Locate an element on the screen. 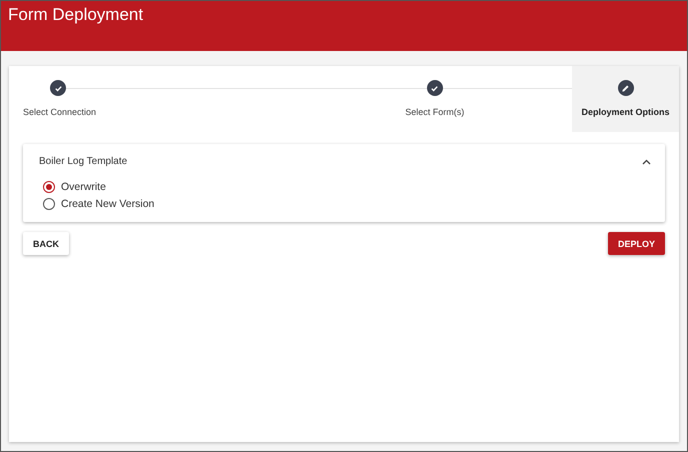  option-label: Overwrite is located at coordinates (83, 187).